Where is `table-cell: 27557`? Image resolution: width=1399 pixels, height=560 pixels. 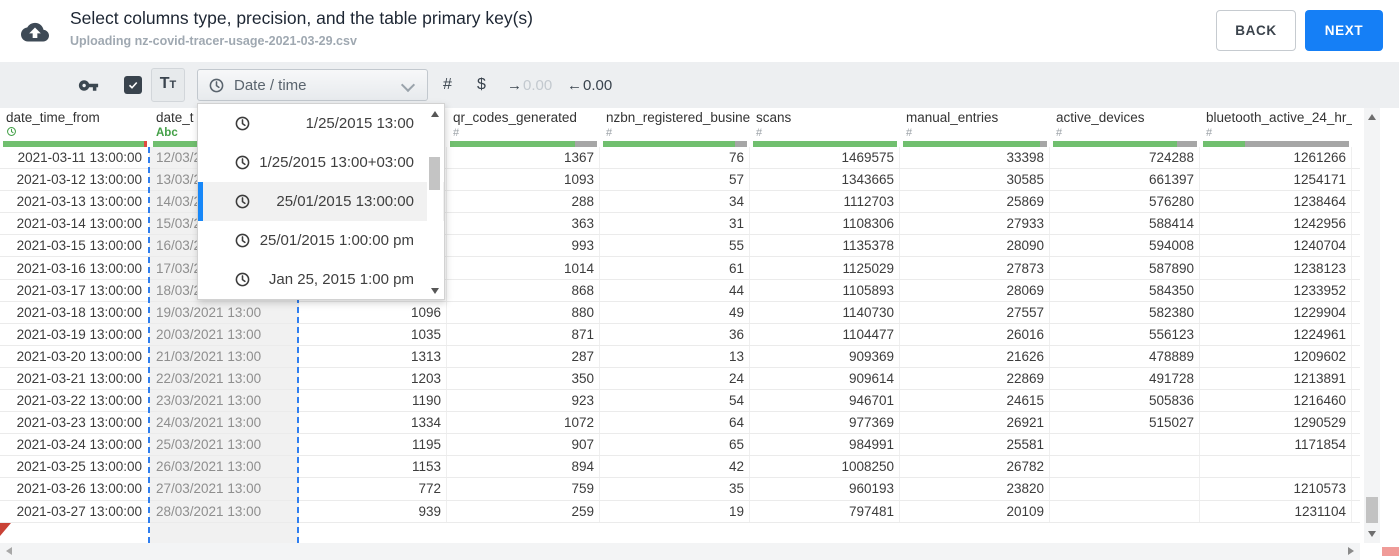 table-cell: 27557 is located at coordinates (975, 312).